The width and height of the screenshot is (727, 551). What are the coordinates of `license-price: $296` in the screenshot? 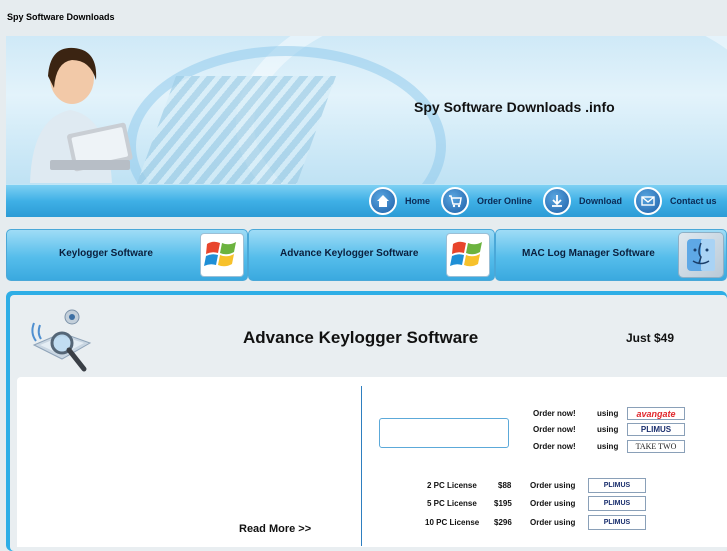 It's located at (503, 522).